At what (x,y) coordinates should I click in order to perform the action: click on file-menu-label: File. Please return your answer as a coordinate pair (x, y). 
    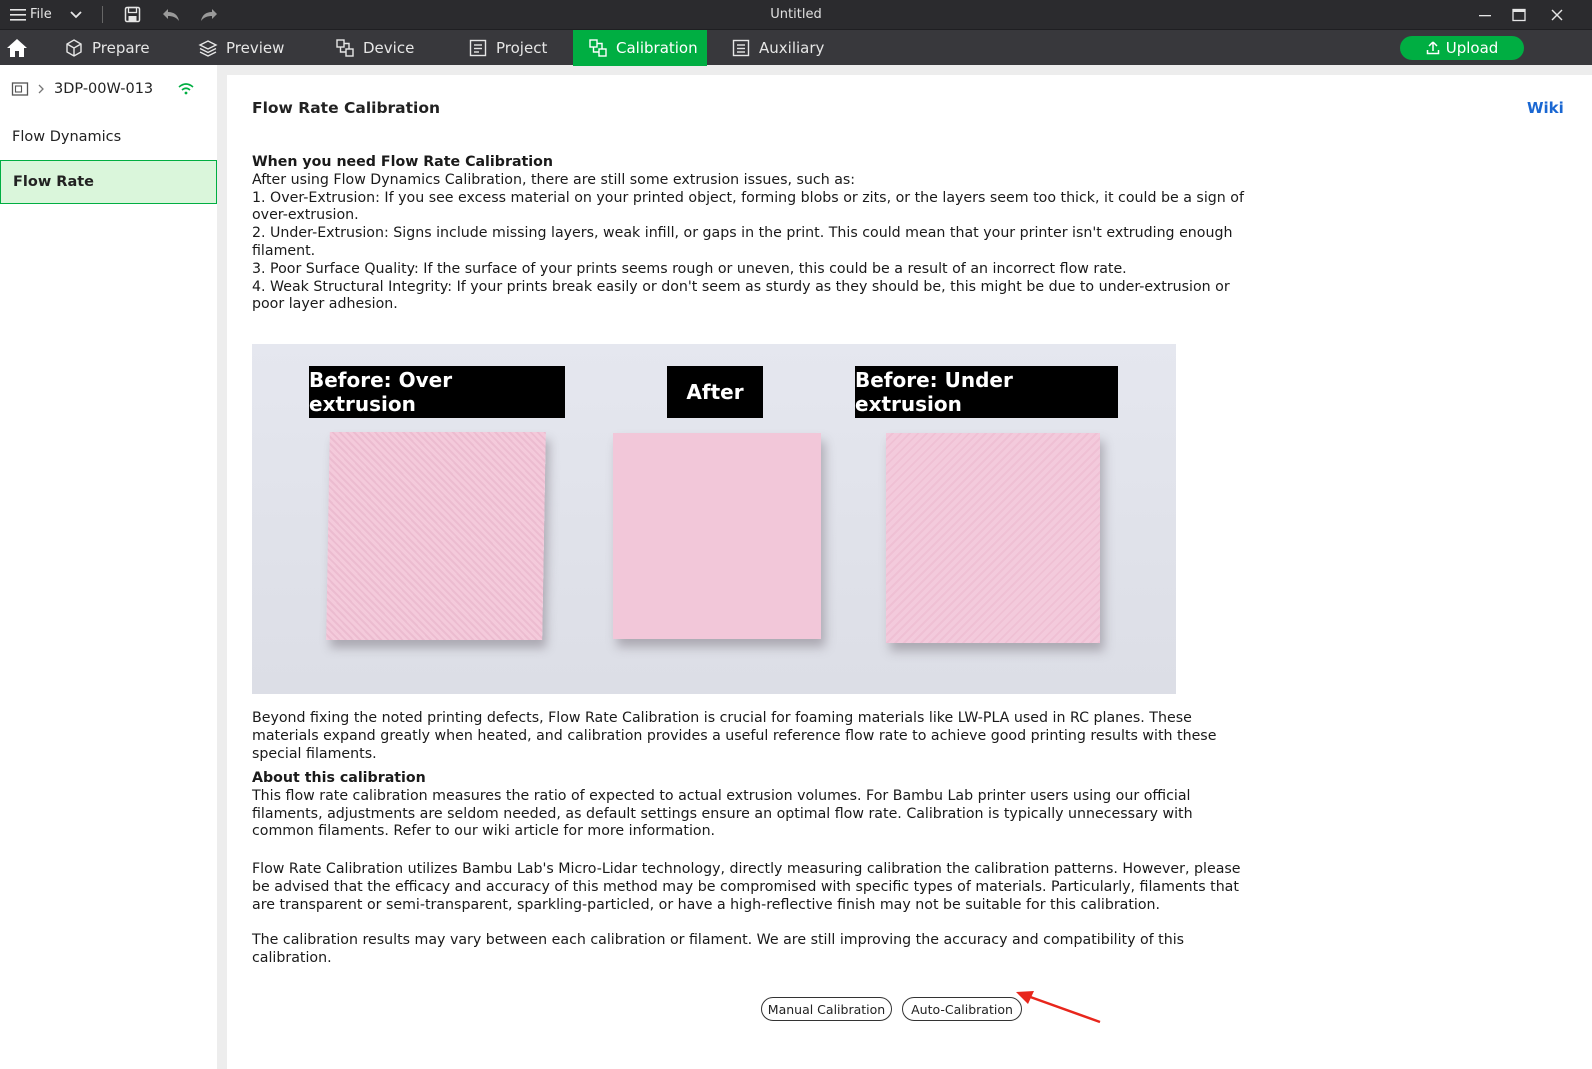
    Looking at the image, I should click on (41, 14).